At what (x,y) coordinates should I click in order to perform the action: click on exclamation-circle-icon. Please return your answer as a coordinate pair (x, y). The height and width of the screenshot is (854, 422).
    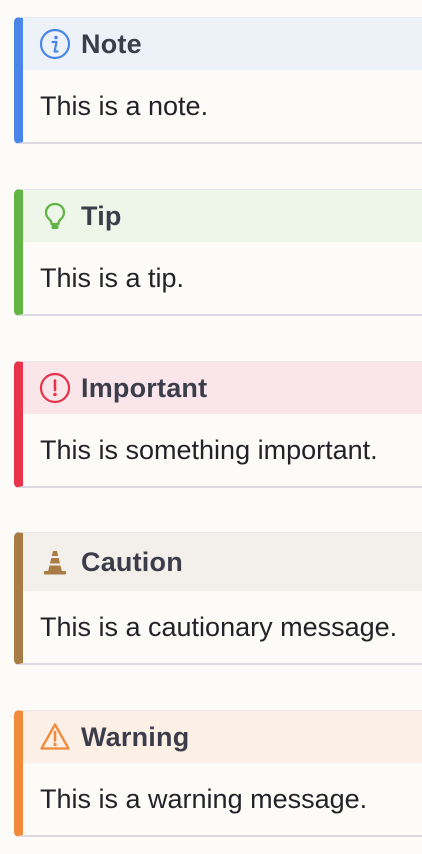
    Looking at the image, I should click on (55, 388).